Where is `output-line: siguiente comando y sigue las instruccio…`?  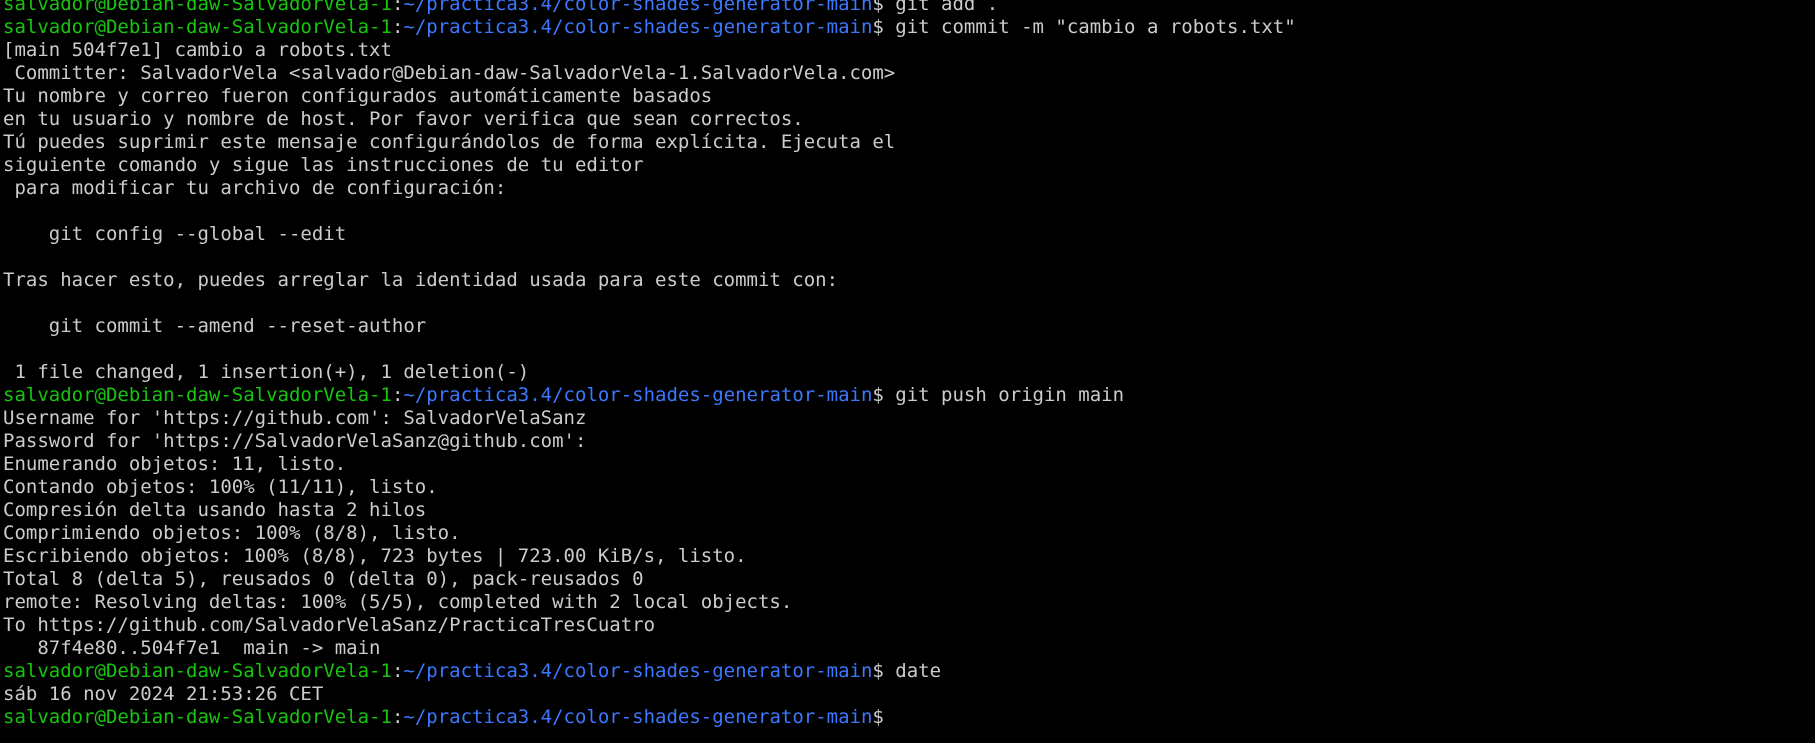
output-line: siguiente comando y sigue las instruccio… is located at coordinates (908, 165).